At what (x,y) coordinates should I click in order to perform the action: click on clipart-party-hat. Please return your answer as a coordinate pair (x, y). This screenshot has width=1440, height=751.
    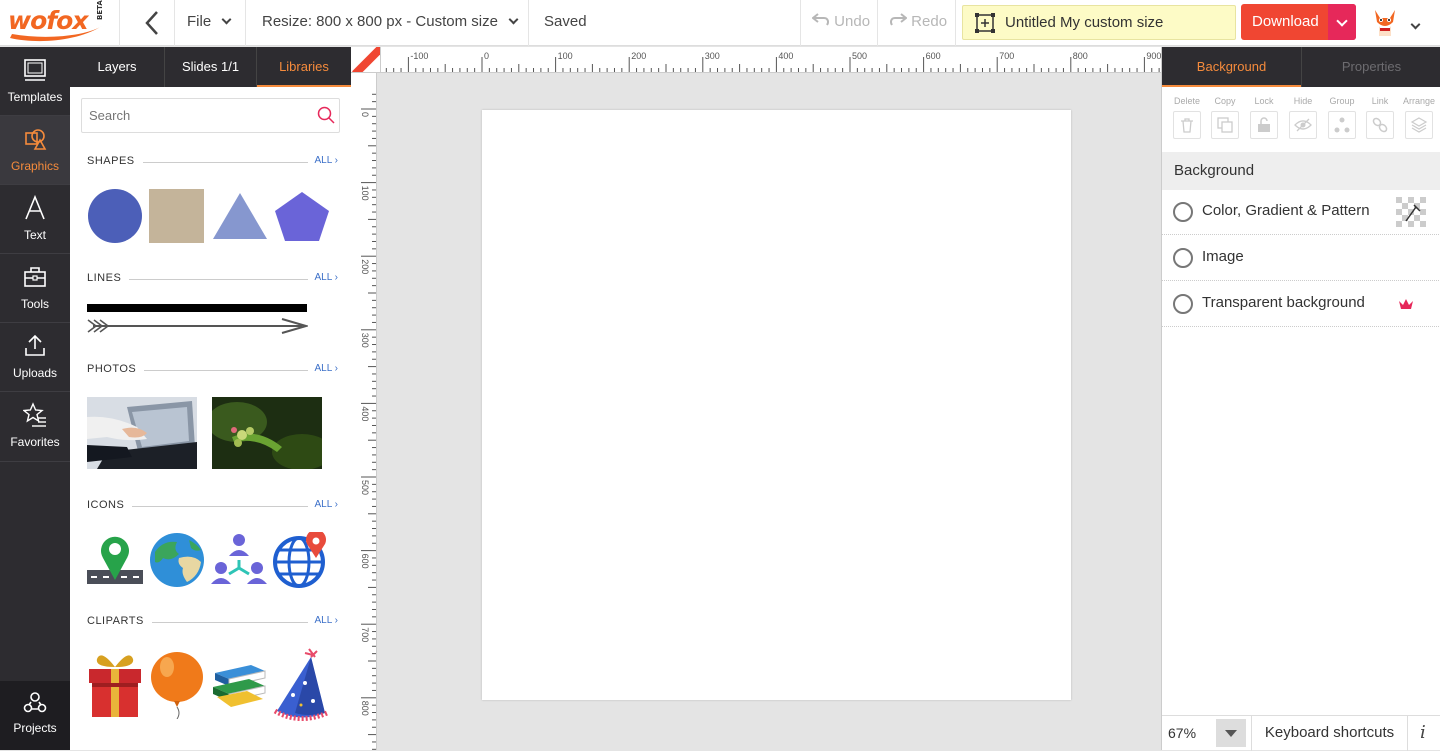
    Looking at the image, I should click on (301, 684).